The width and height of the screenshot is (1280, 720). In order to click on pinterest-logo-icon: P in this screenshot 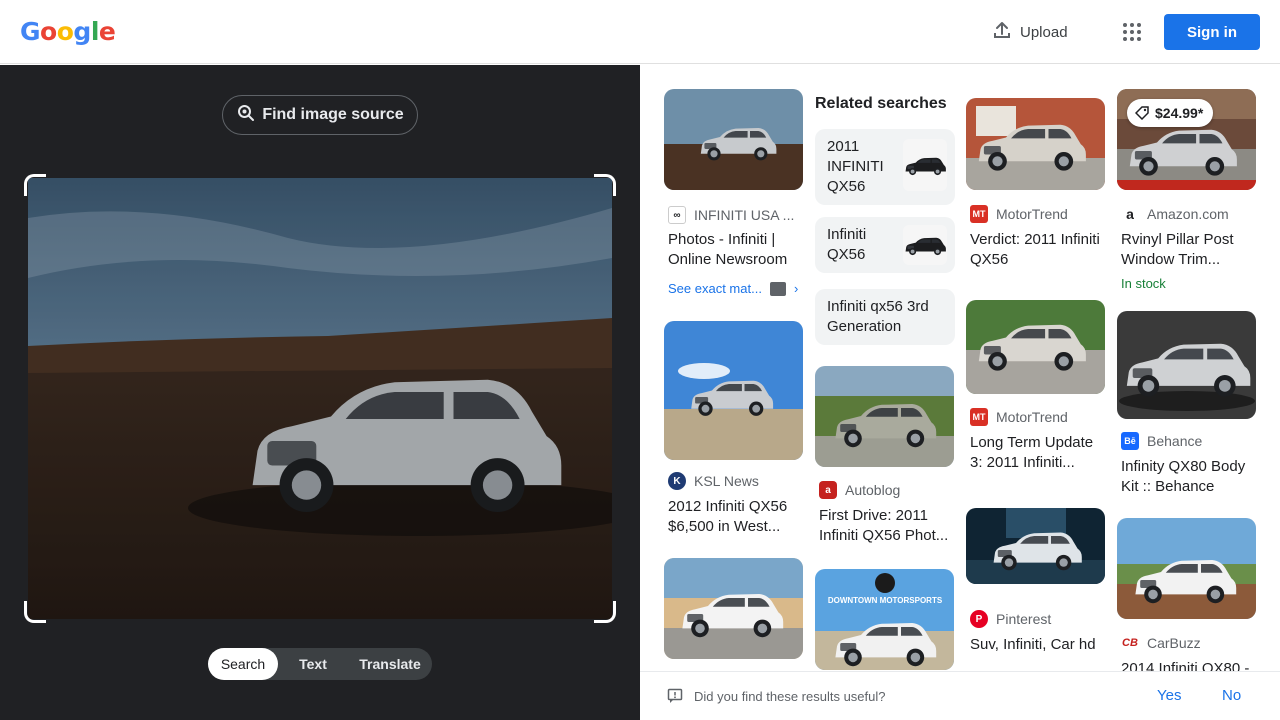, I will do `click(979, 619)`.